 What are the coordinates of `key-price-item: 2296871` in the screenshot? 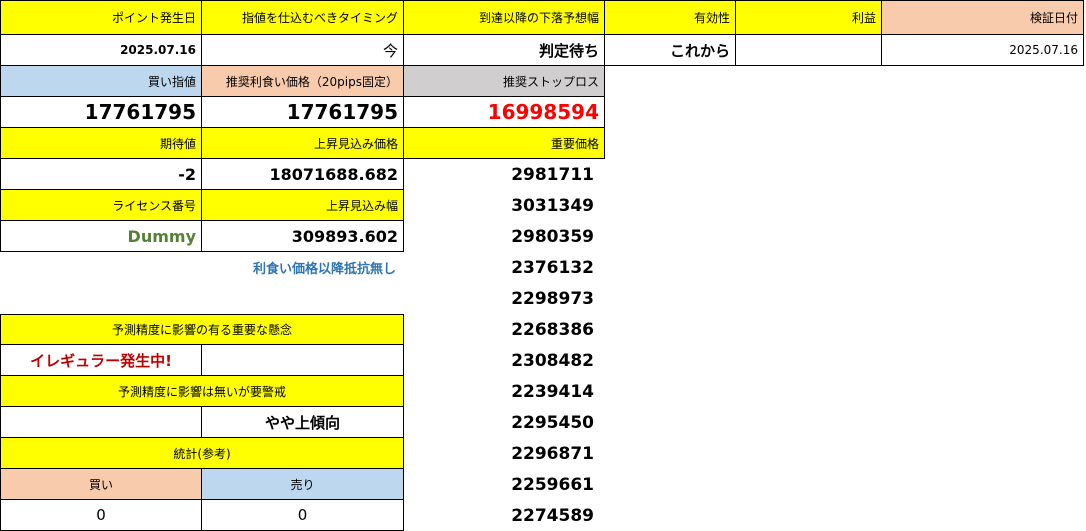 It's located at (552, 453).